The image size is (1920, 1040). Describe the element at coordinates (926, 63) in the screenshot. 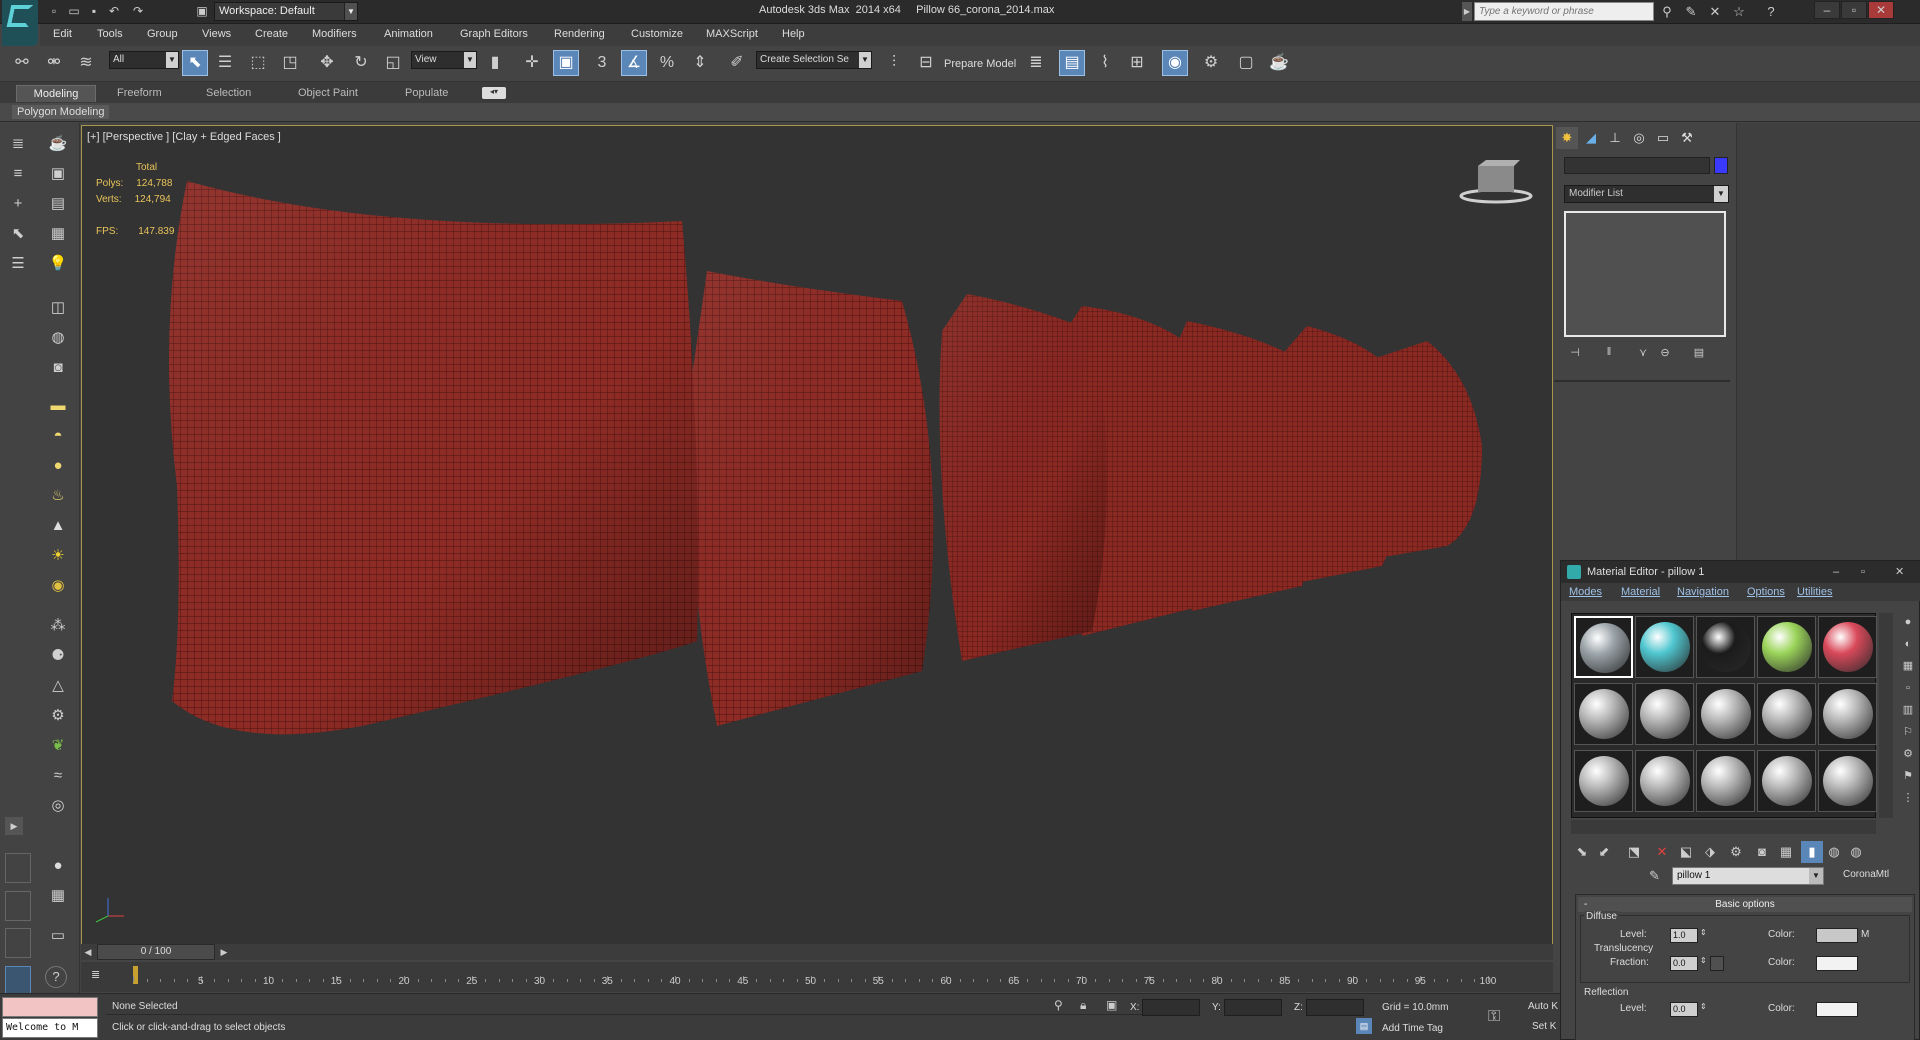

I see `align-icon: ⊟` at that location.